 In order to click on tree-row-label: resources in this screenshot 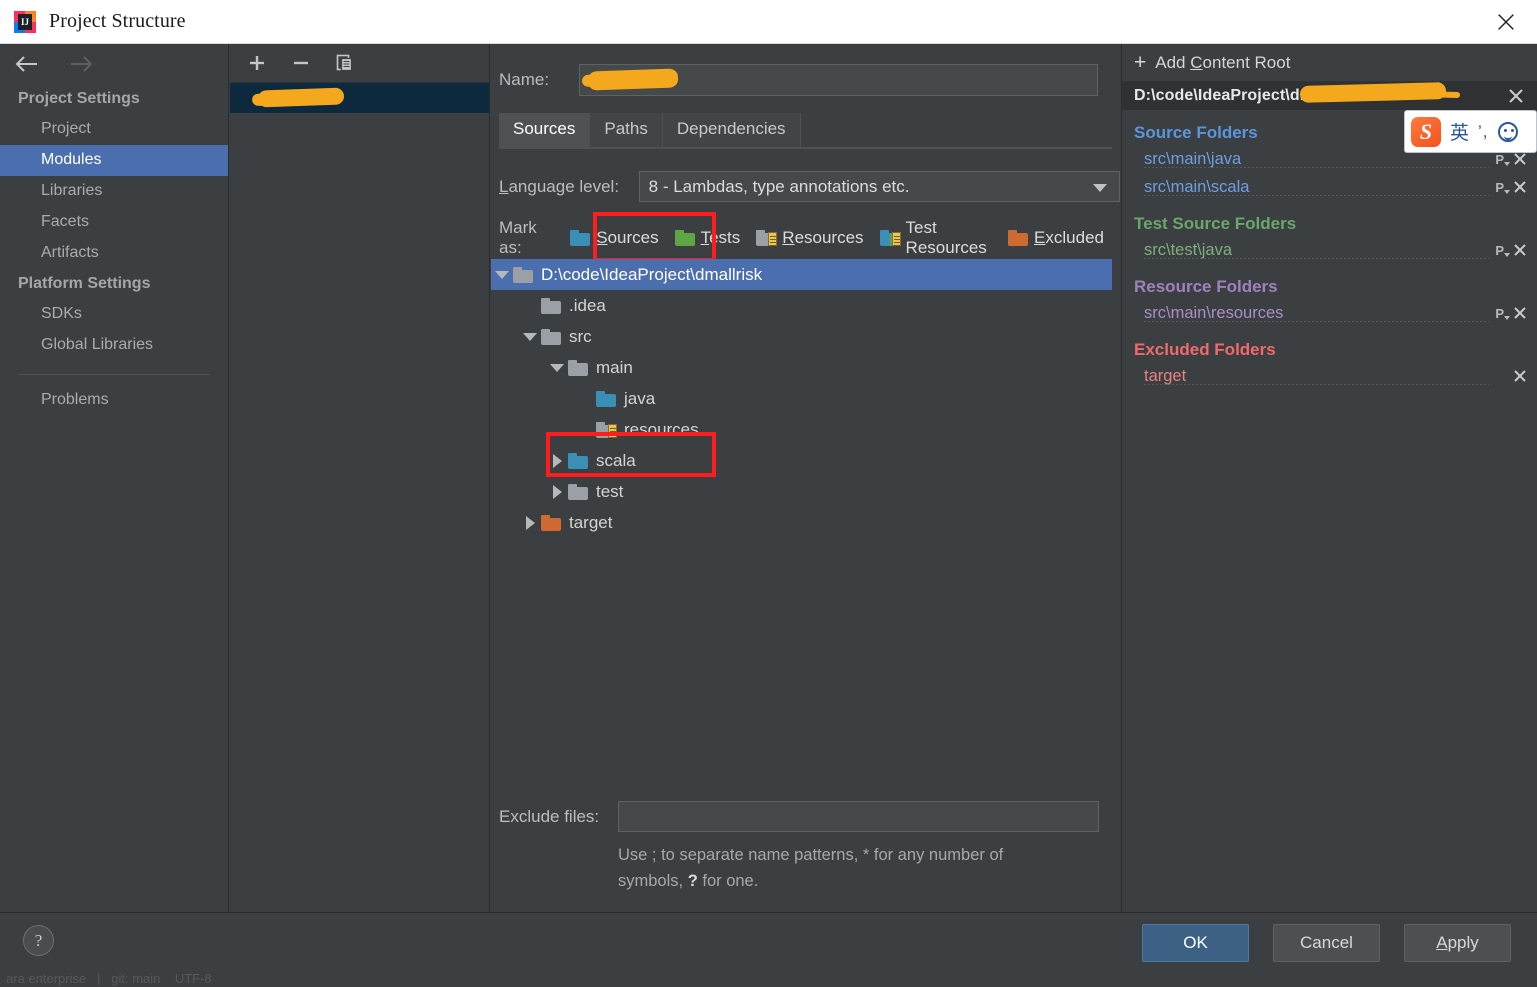, I will do `click(661, 429)`.